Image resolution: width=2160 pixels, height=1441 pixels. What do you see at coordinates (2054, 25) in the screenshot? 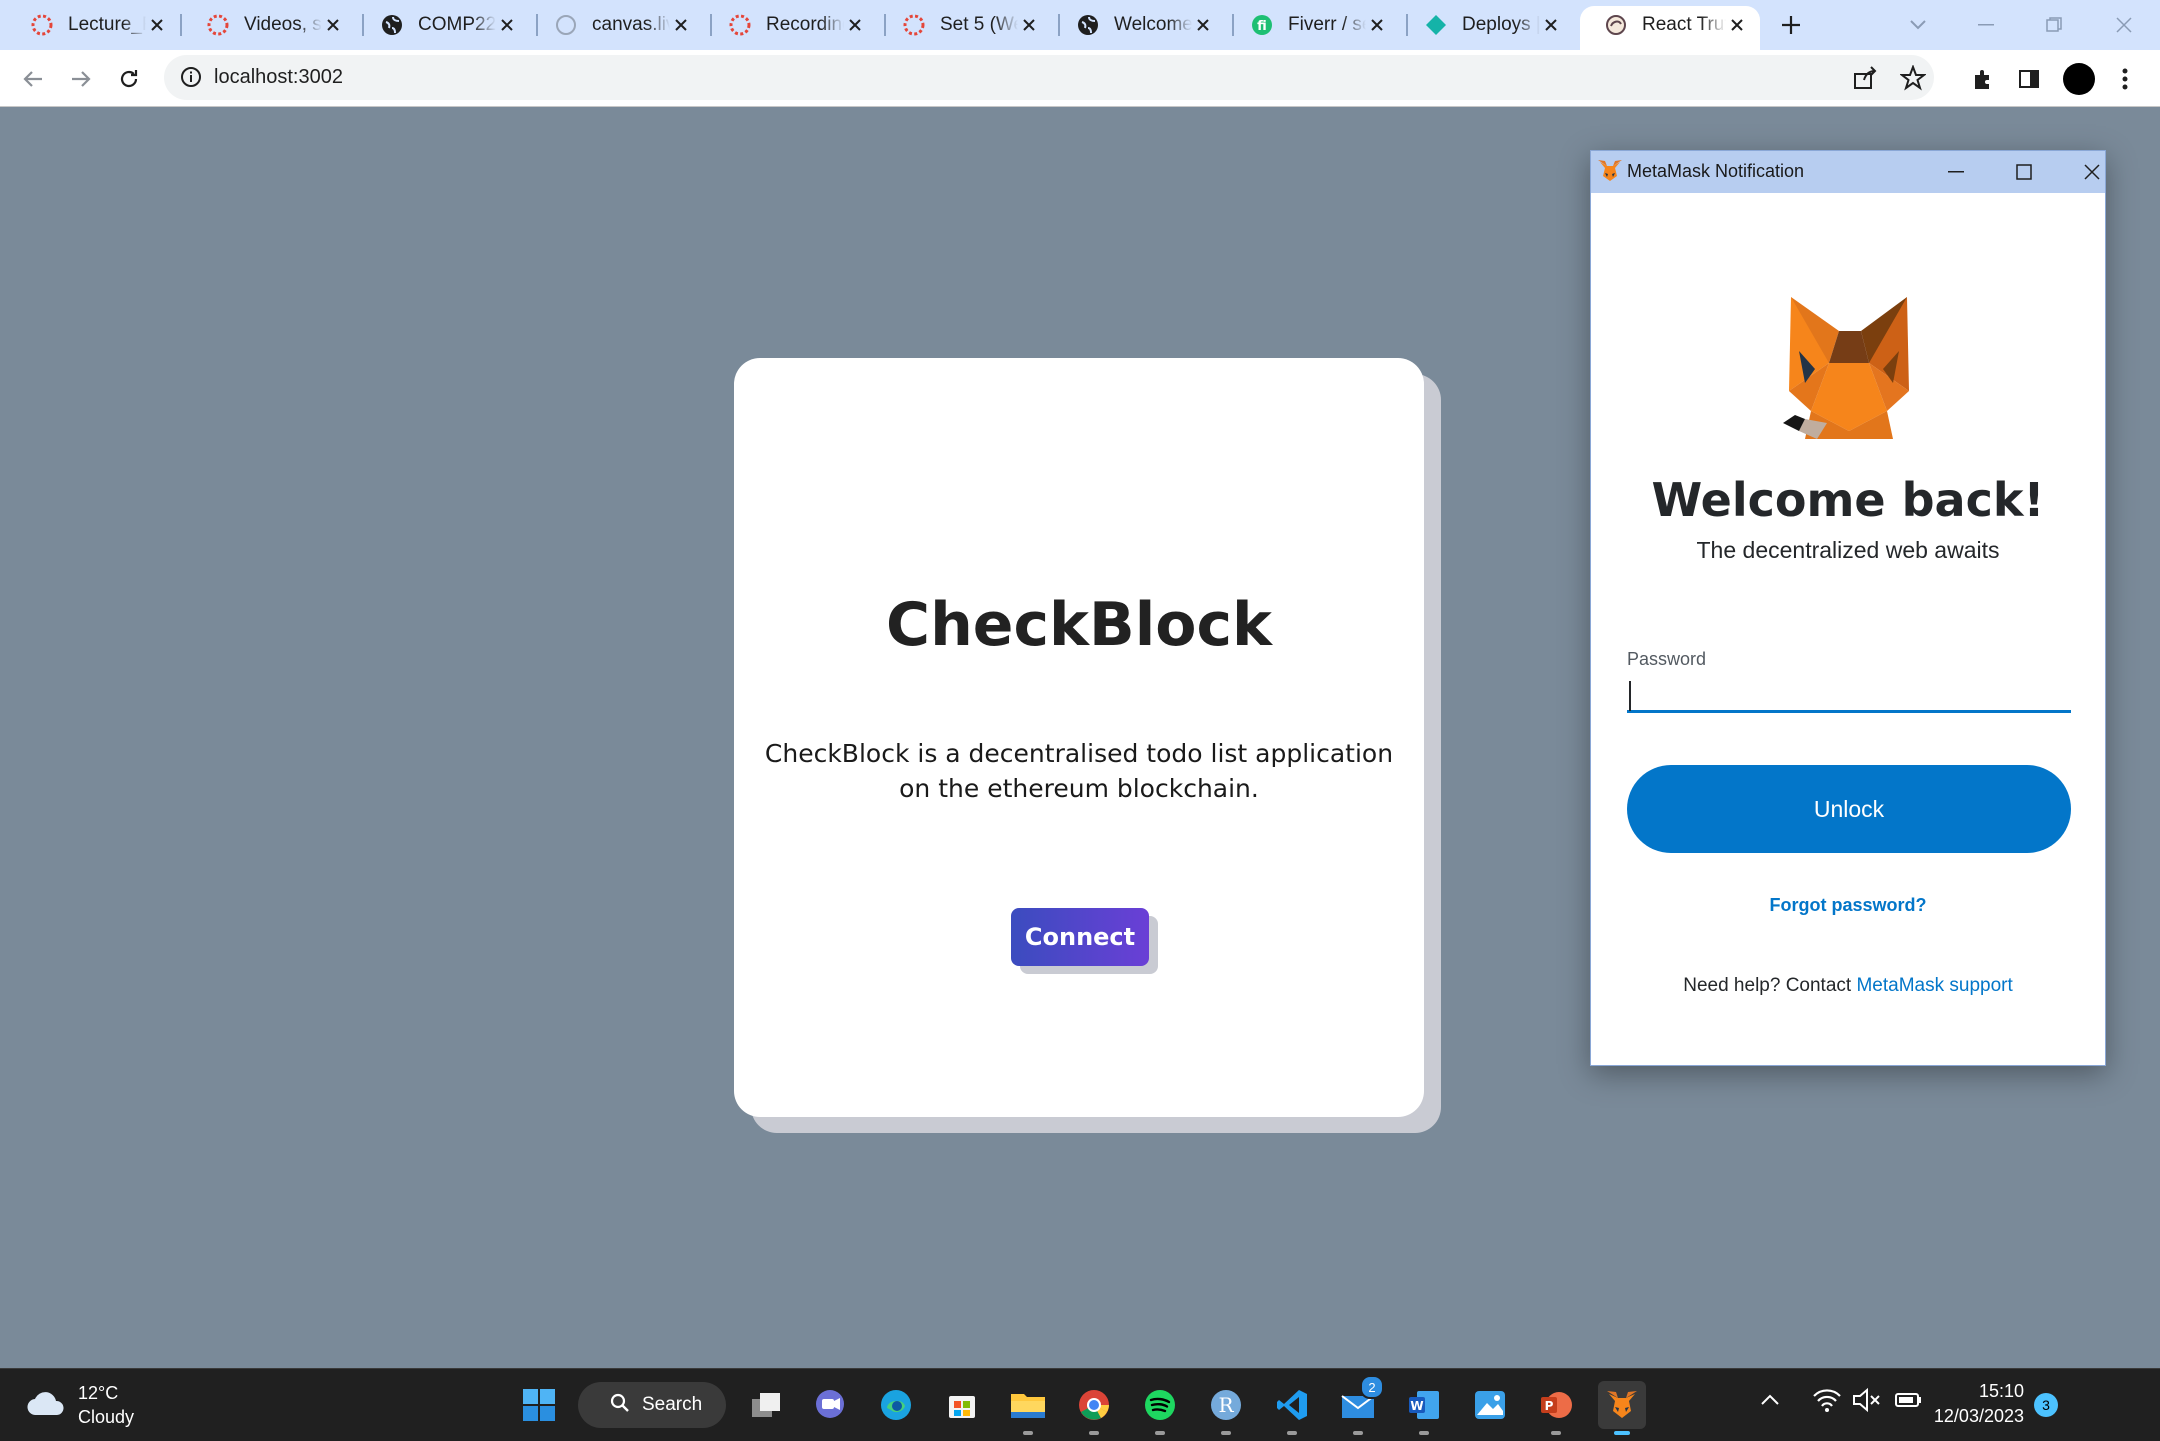
I see `restore-button` at bounding box center [2054, 25].